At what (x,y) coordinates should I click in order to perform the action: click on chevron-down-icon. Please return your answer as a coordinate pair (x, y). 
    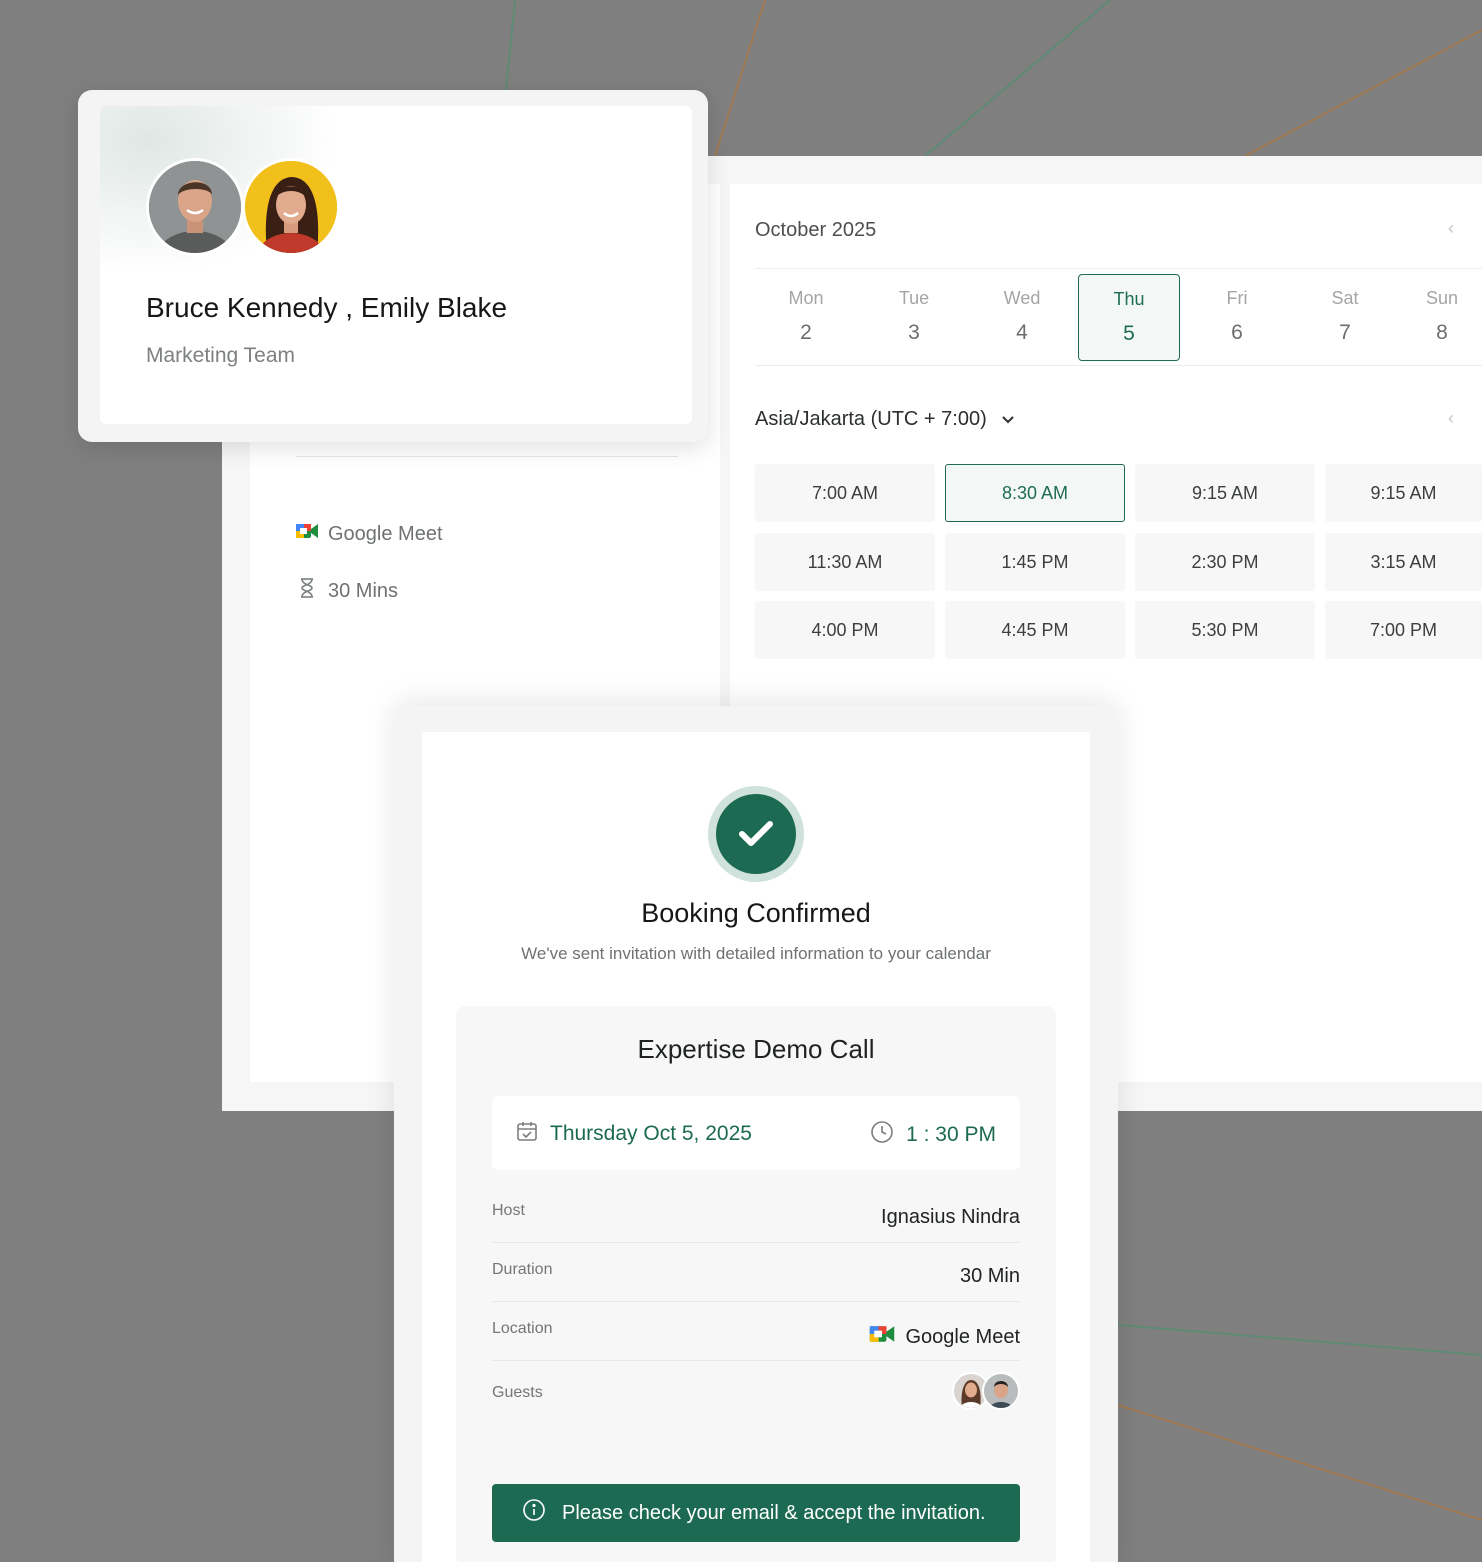
    Looking at the image, I should click on (1008, 420).